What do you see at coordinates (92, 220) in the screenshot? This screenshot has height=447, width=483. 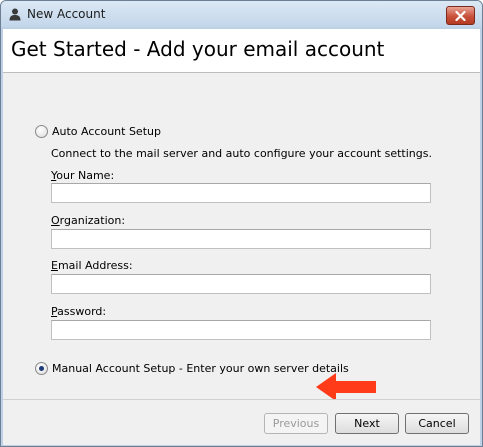 I see `organization-label-text: rganization:` at bounding box center [92, 220].